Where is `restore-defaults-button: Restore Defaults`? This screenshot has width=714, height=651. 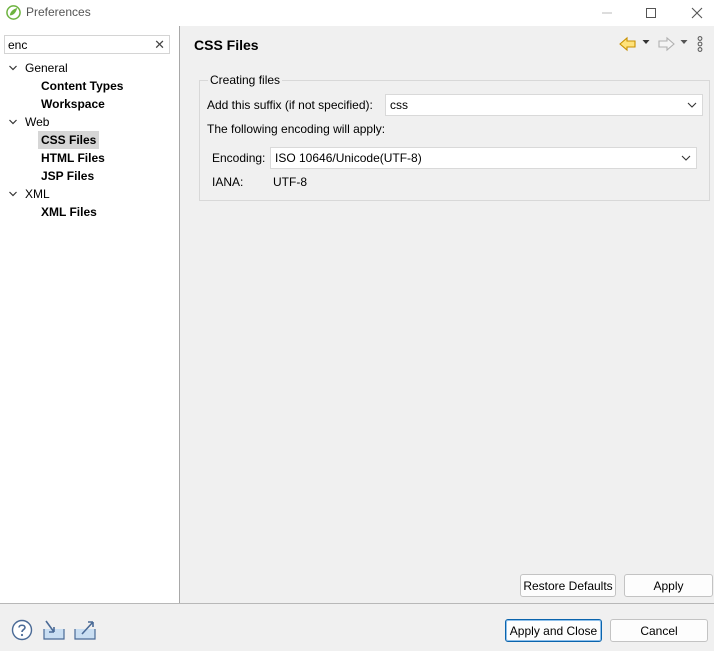 restore-defaults-button: Restore Defaults is located at coordinates (568, 585).